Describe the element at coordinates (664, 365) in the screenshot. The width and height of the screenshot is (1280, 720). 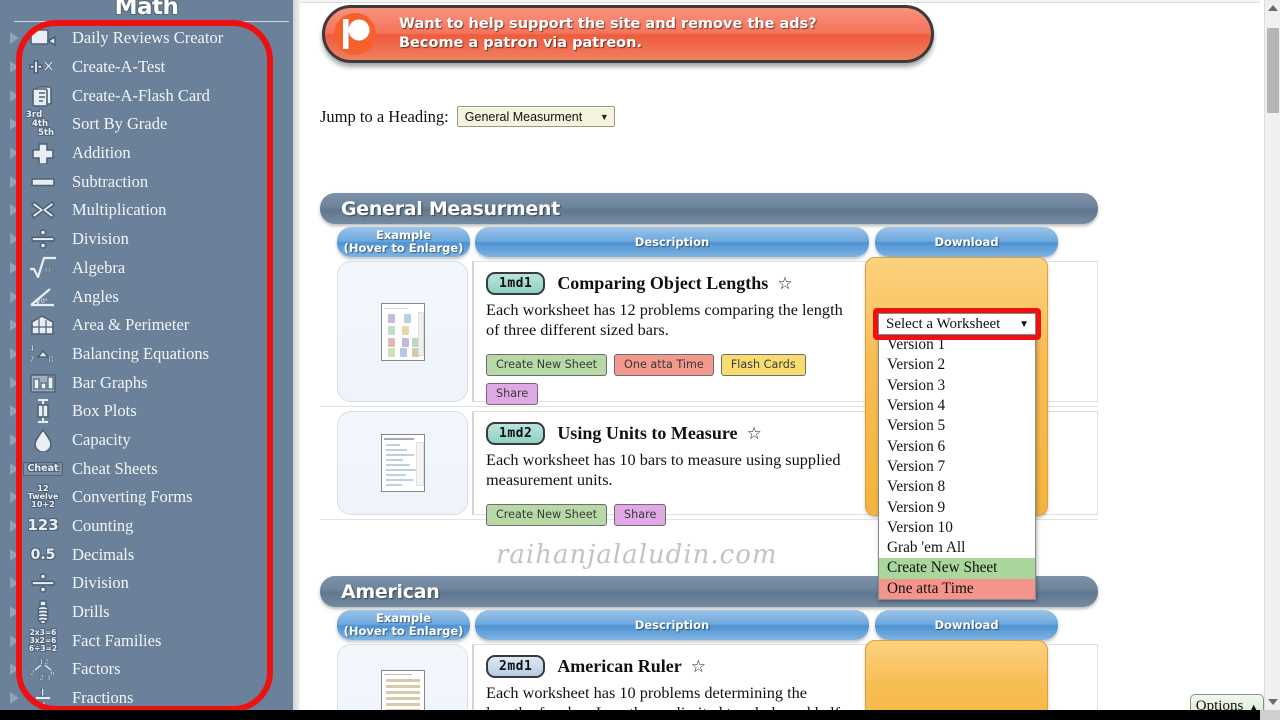
I see `worksheet-action-button: One atta Time` at that location.